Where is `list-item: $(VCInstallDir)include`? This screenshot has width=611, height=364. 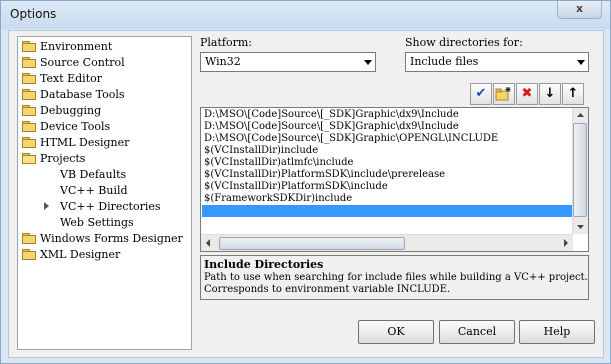
list-item: $(VCInstallDir)include is located at coordinates (261, 151).